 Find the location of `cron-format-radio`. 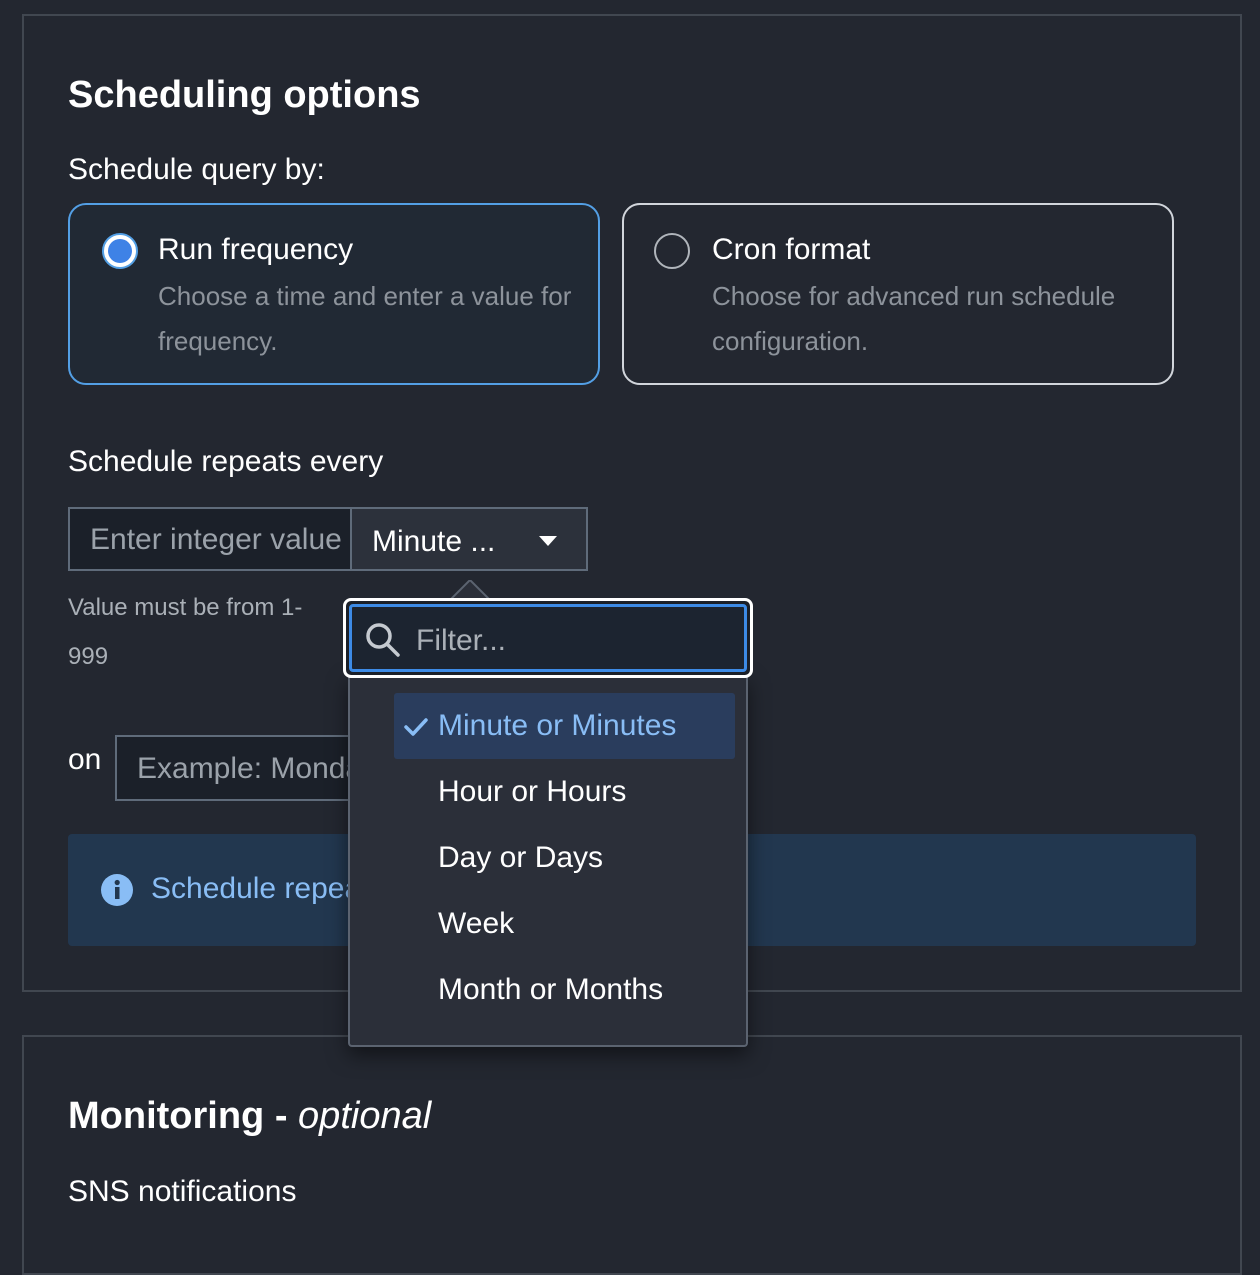

cron-format-radio is located at coordinates (672, 251).